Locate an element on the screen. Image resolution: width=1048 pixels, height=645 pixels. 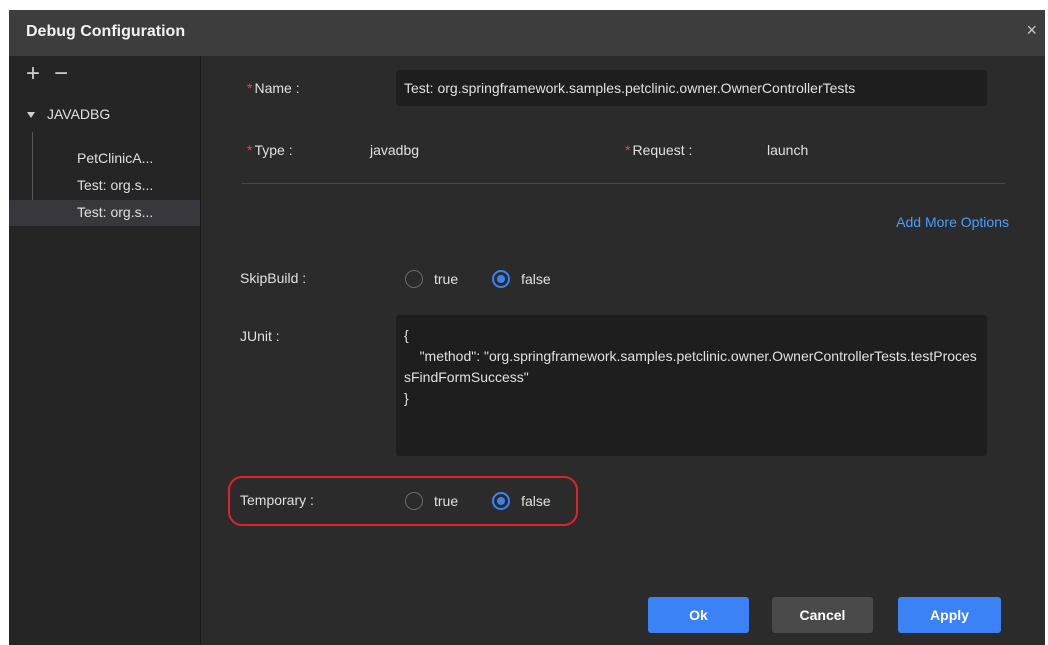
temporary-radio-group: true false is located at coordinates (489, 501).